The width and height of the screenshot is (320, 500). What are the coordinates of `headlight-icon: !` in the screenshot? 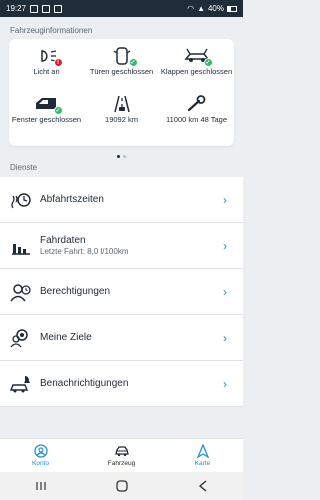 It's located at (48, 57).